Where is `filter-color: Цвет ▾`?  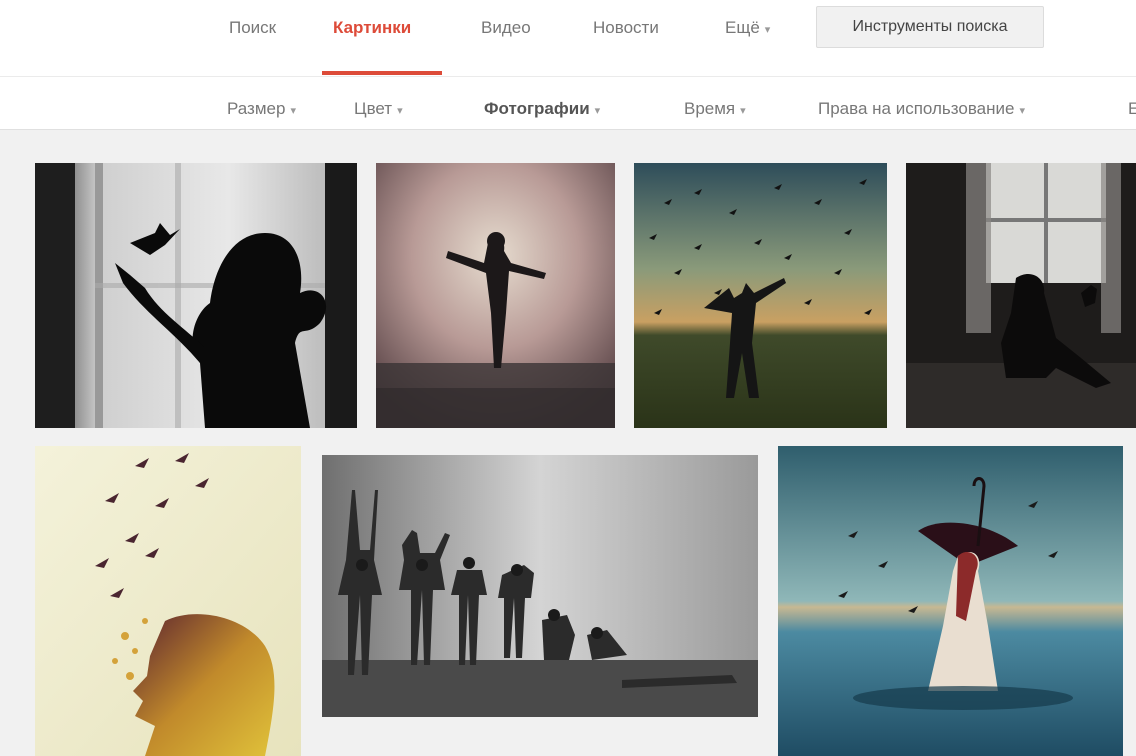
filter-color: Цвет ▾ is located at coordinates (378, 109).